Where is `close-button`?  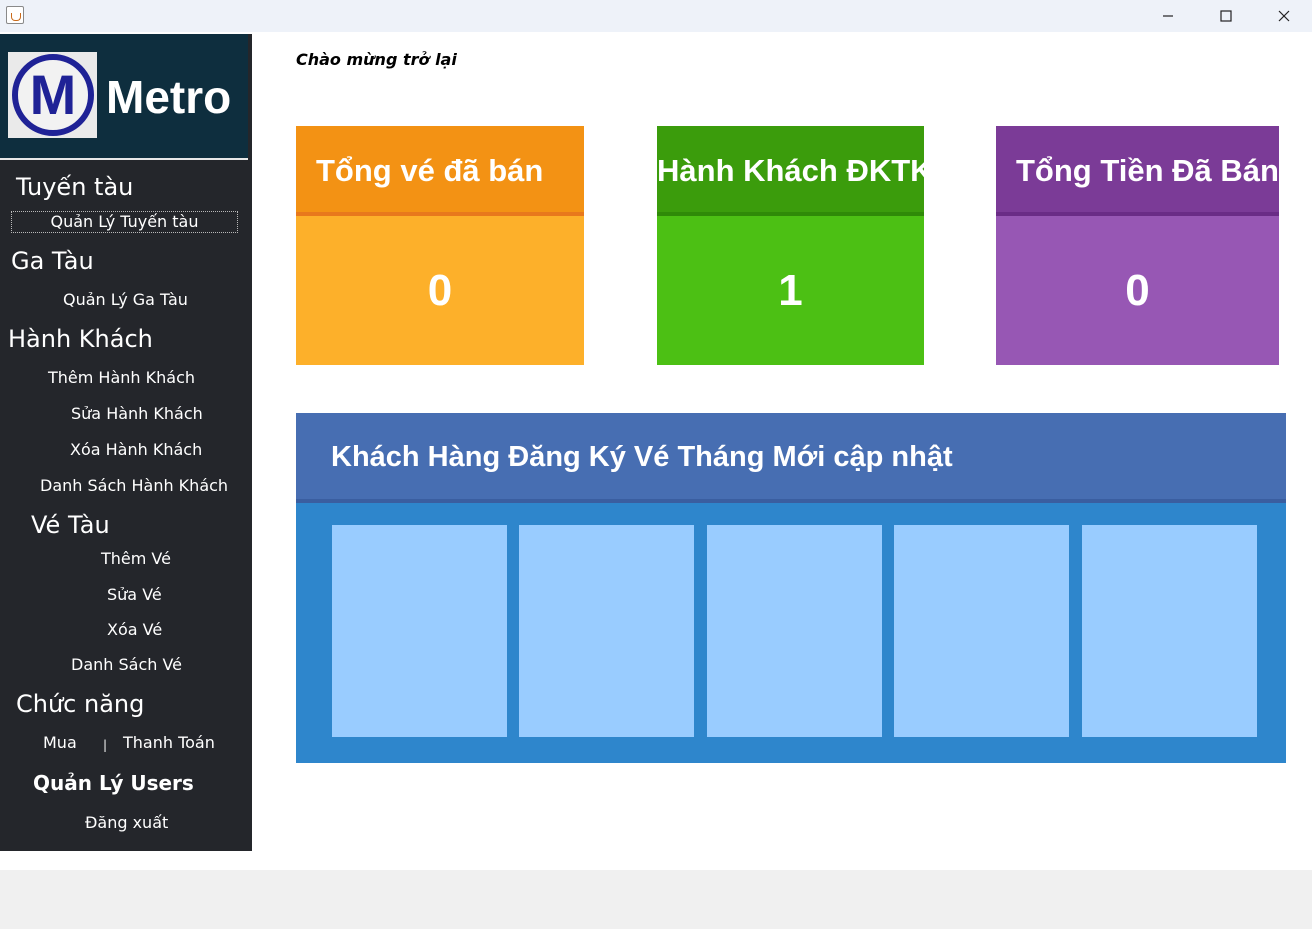
close-button is located at coordinates (1283, 16).